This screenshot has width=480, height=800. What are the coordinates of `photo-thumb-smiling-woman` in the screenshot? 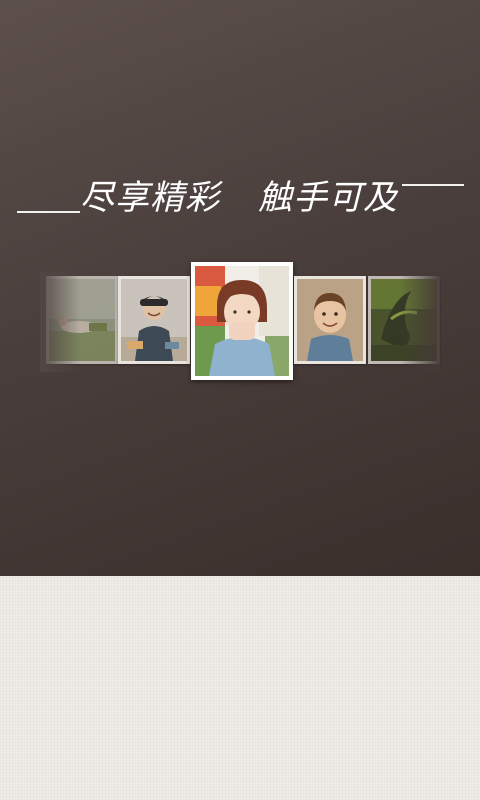 It's located at (154, 320).